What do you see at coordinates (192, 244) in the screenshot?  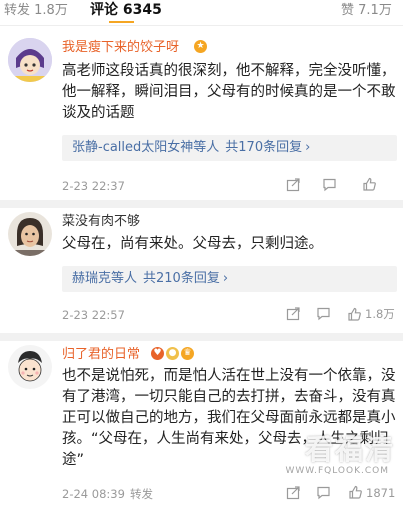 I see `comment-text: 父母在，尚有来处。父母去，只剩归途。` at bounding box center [192, 244].